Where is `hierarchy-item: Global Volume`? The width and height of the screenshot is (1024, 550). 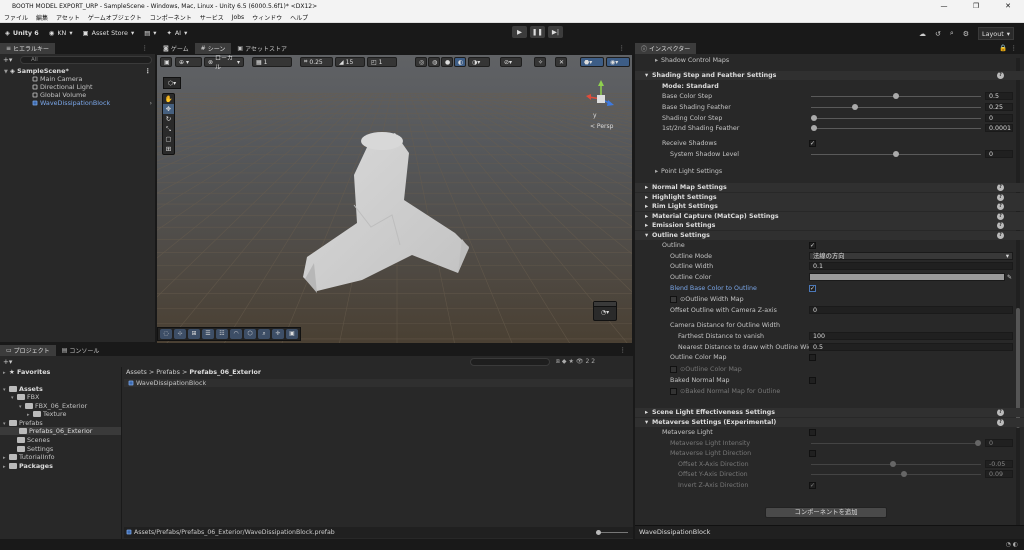
hierarchy-item: Global Volume is located at coordinates (77, 95).